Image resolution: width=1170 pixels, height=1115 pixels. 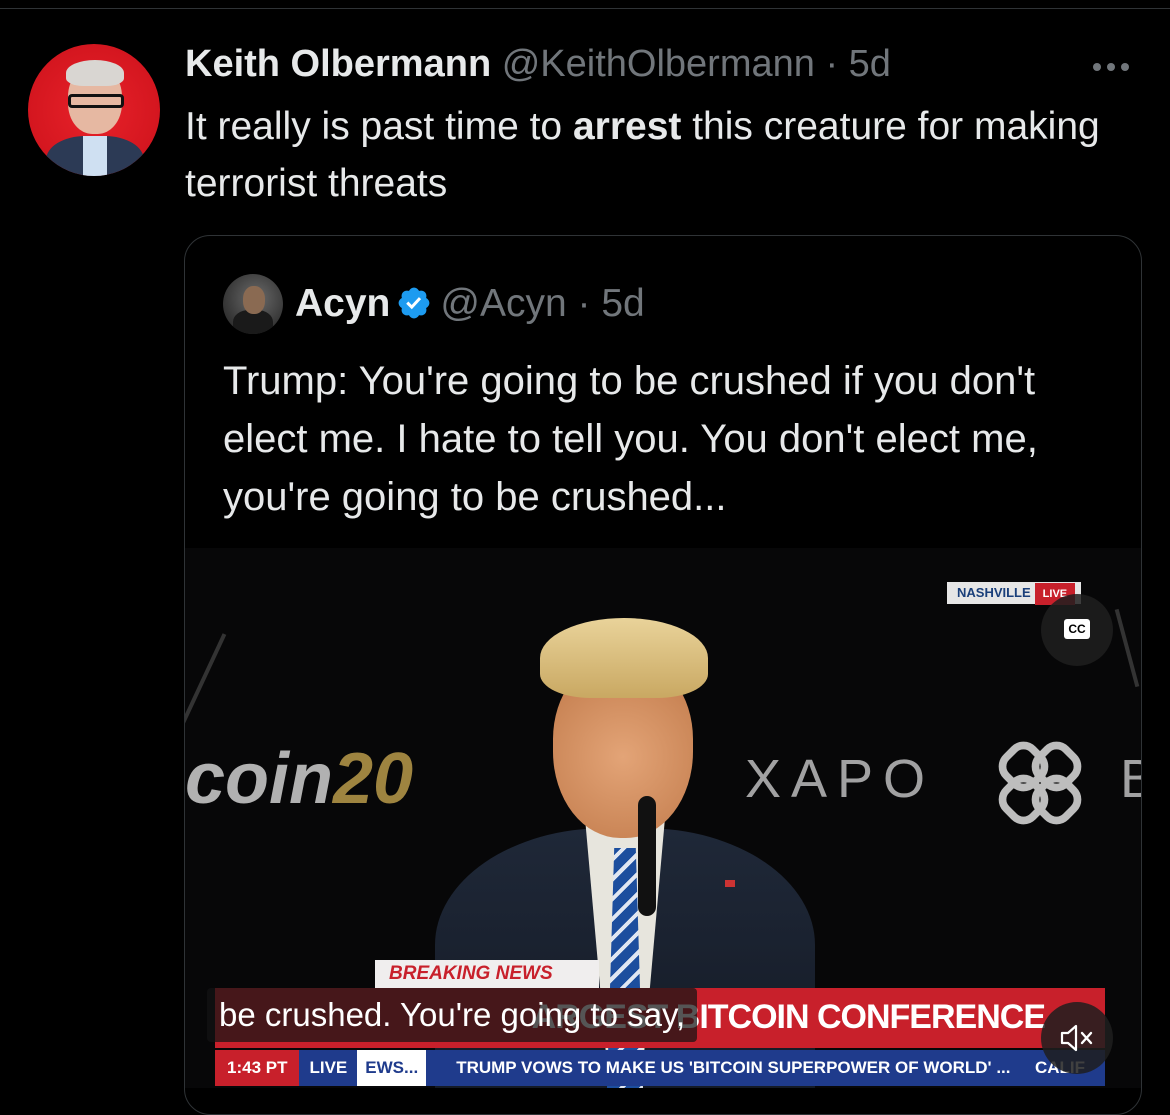 What do you see at coordinates (342, 303) in the screenshot?
I see `quoted-author-name: Acyn` at bounding box center [342, 303].